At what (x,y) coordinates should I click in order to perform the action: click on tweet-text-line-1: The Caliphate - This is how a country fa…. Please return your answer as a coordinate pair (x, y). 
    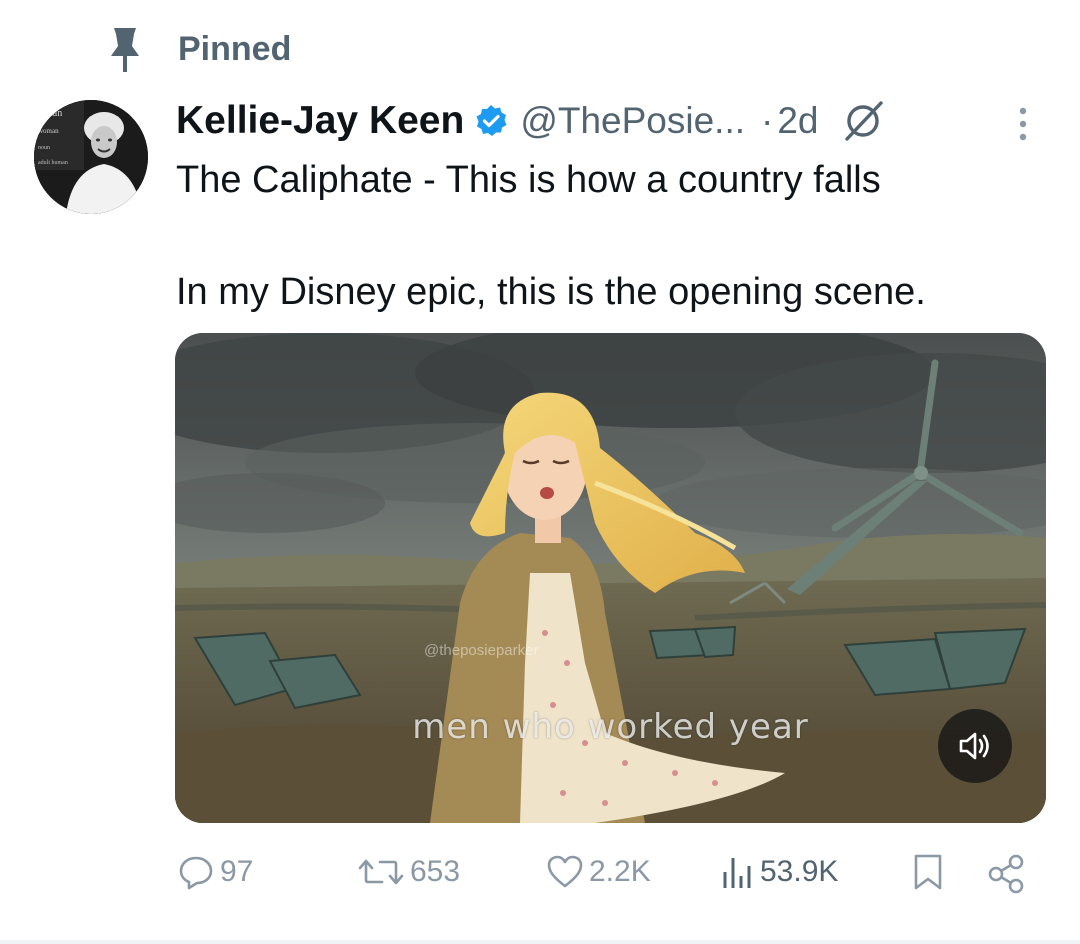
    Looking at the image, I should click on (528, 180).